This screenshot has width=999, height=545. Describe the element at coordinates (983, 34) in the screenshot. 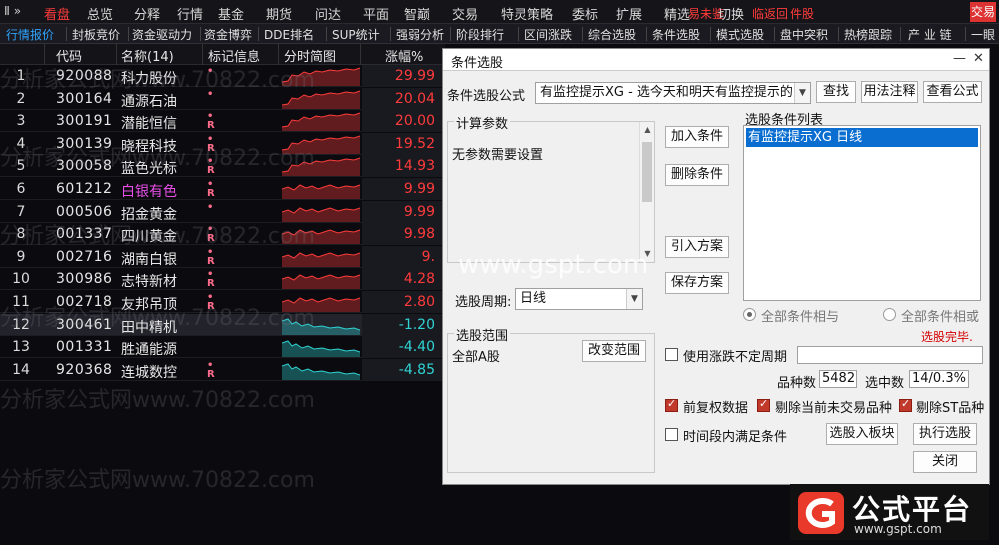

I see `tab-more: 一眼` at that location.